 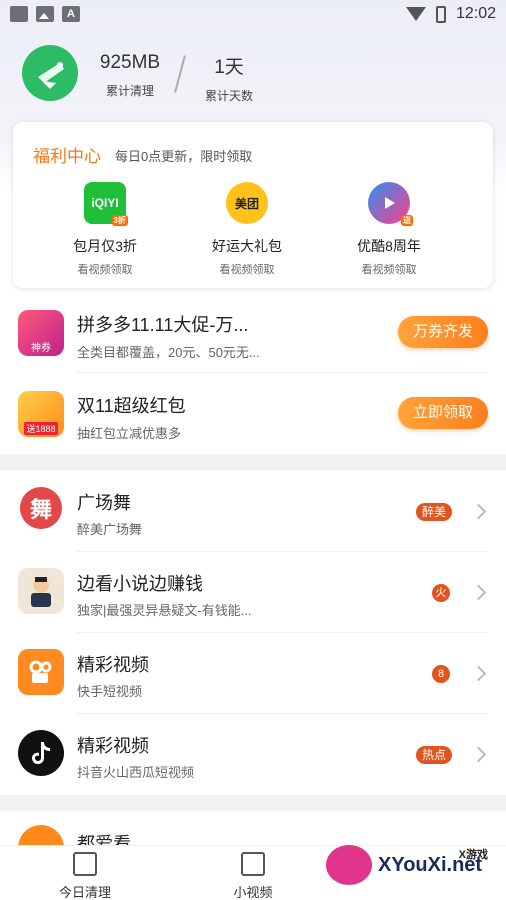 What do you see at coordinates (110, 691) in the screenshot?
I see `list-sub: 快手短视频` at bounding box center [110, 691].